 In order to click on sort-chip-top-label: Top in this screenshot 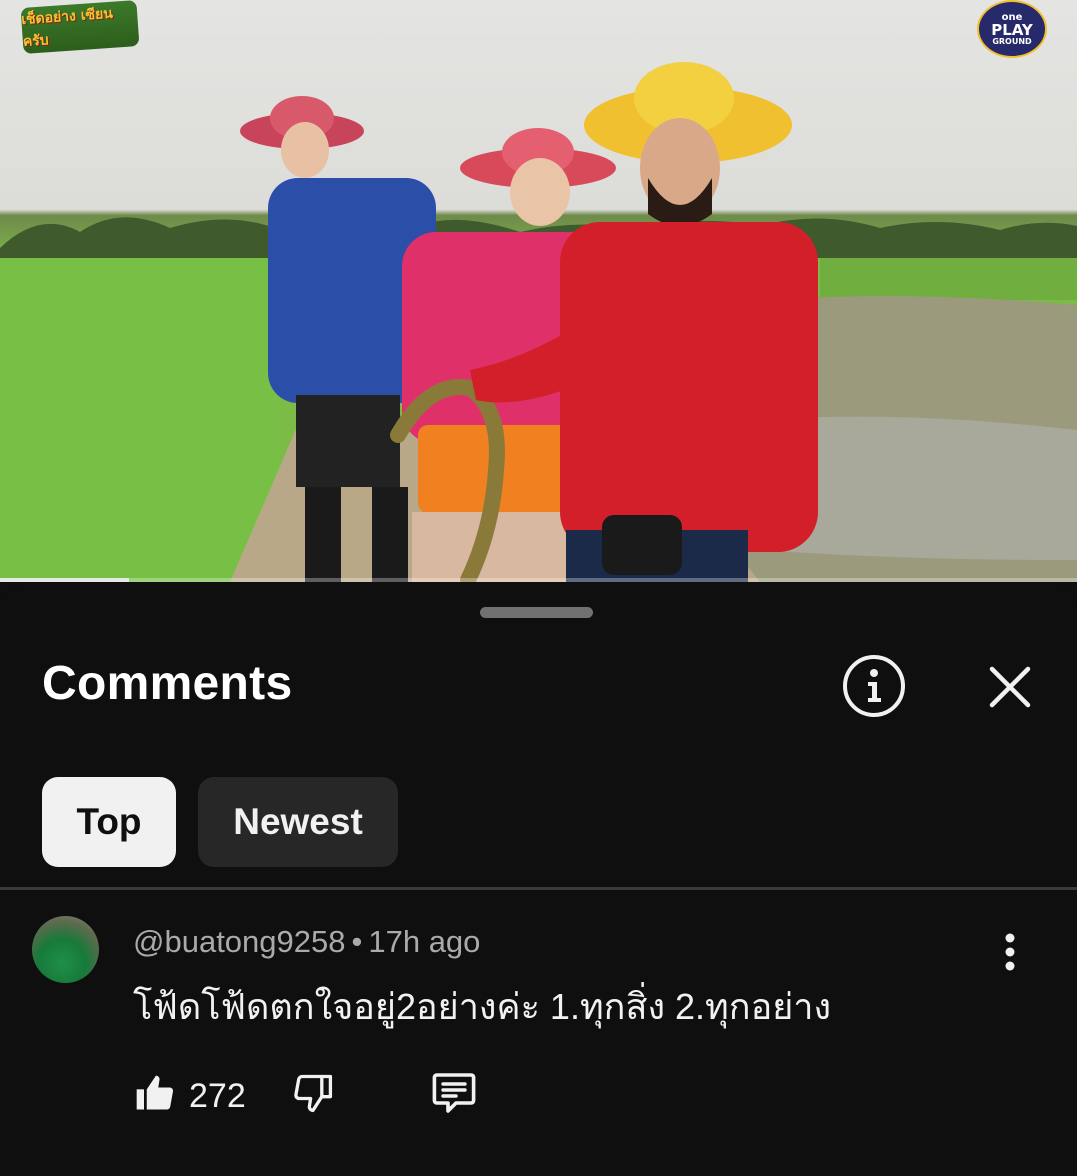, I will do `click(109, 821)`.